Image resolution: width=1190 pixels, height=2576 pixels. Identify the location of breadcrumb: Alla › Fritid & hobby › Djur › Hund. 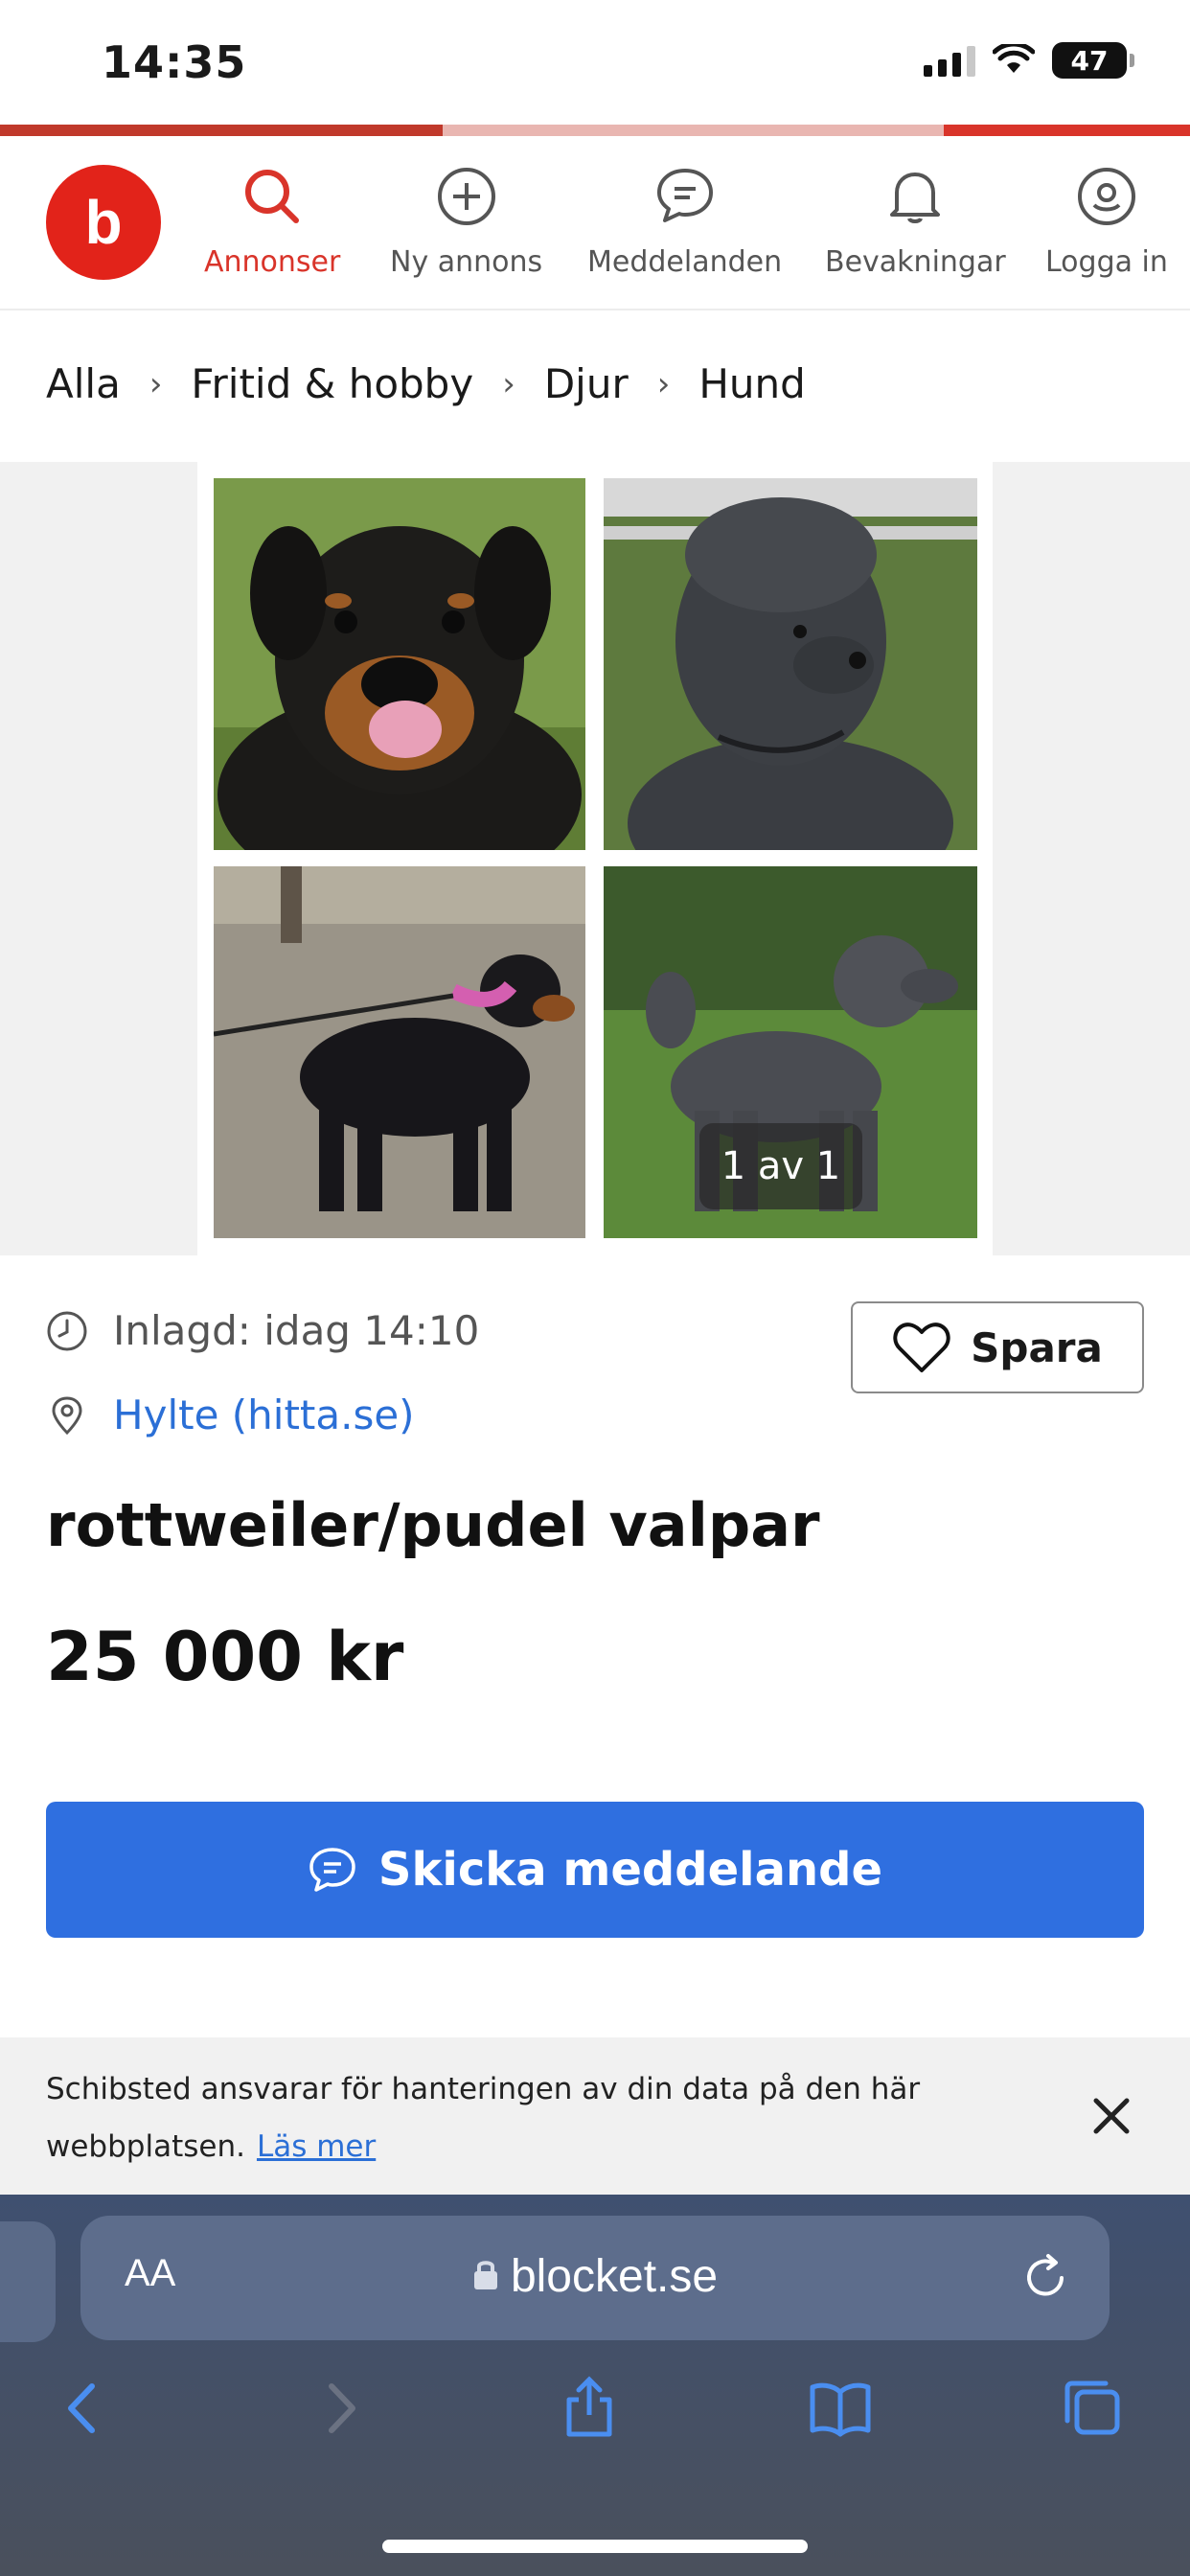
(426, 383).